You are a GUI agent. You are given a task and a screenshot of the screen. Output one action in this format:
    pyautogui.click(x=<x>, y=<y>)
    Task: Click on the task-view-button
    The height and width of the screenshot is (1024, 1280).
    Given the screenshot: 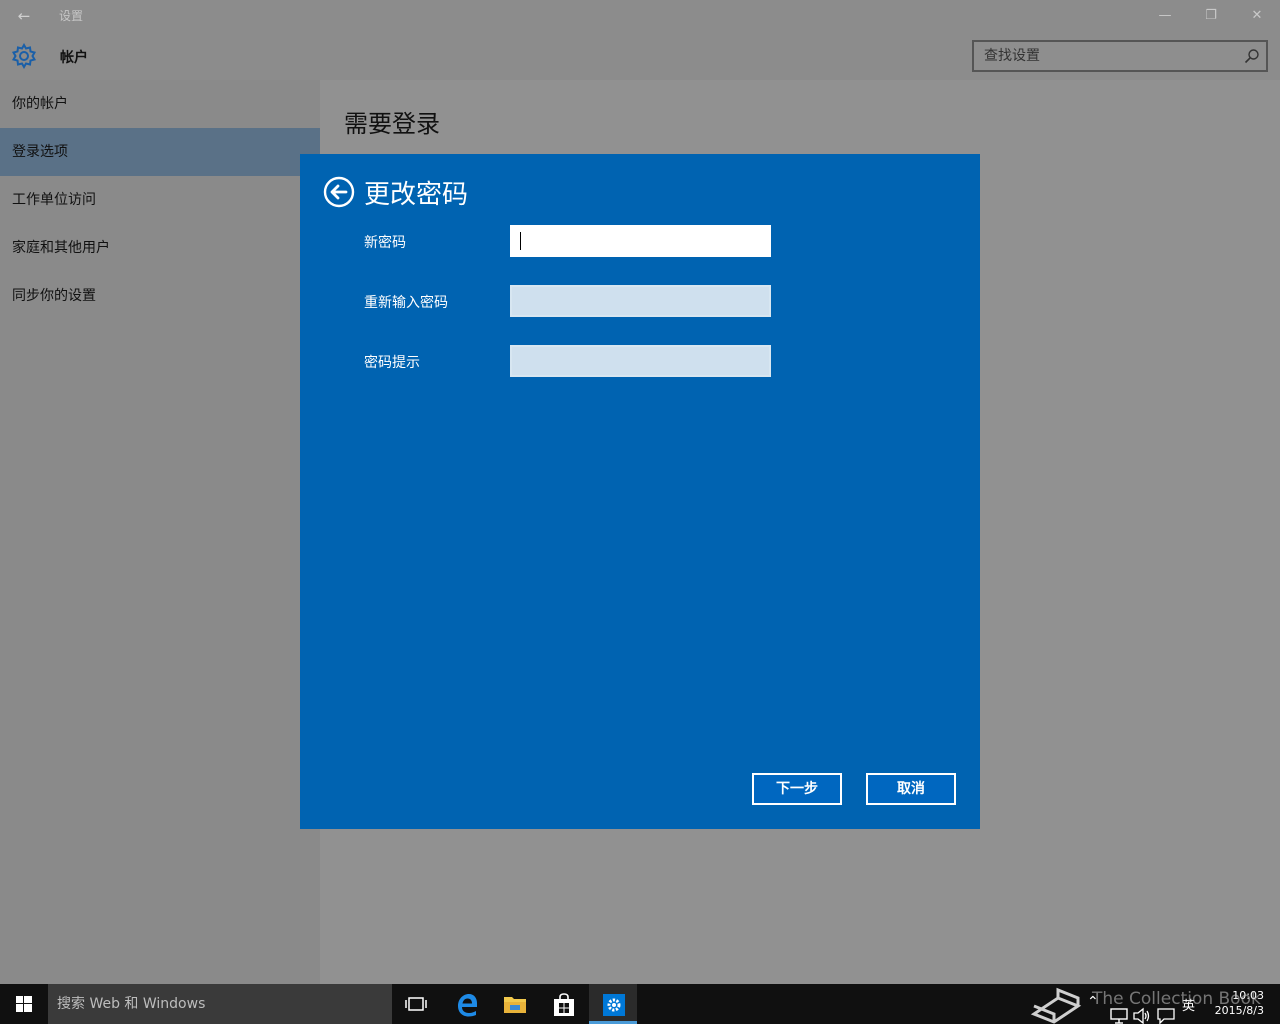 What is the action you would take?
    pyautogui.click(x=416, y=1004)
    